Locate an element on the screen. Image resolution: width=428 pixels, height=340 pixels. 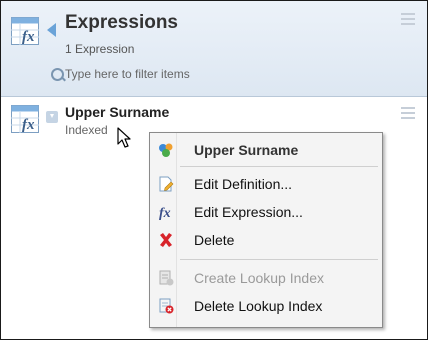
create-index-icon is located at coordinates (166, 278).